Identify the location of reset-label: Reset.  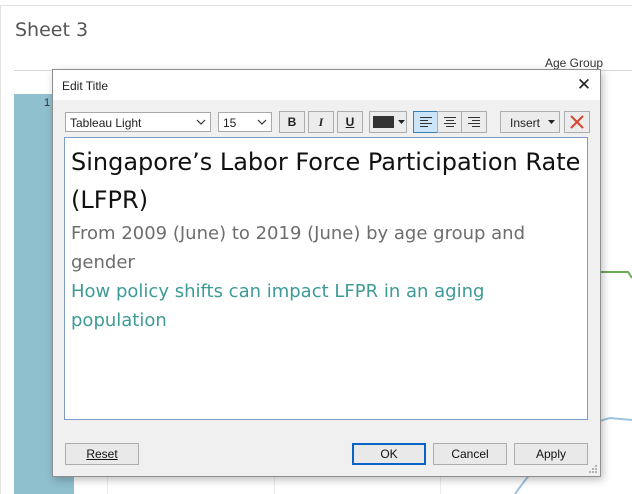
(102, 454).